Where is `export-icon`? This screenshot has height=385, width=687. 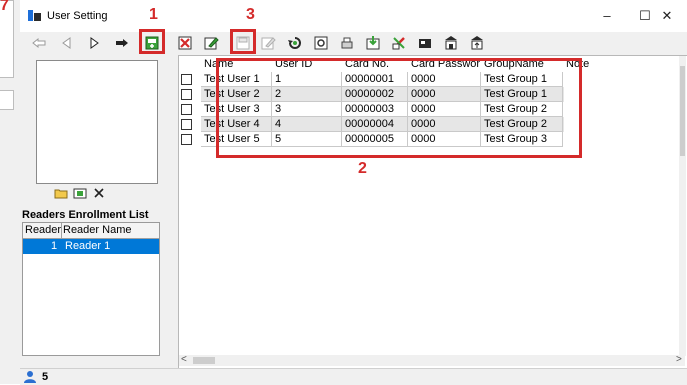 export-icon is located at coordinates (399, 43).